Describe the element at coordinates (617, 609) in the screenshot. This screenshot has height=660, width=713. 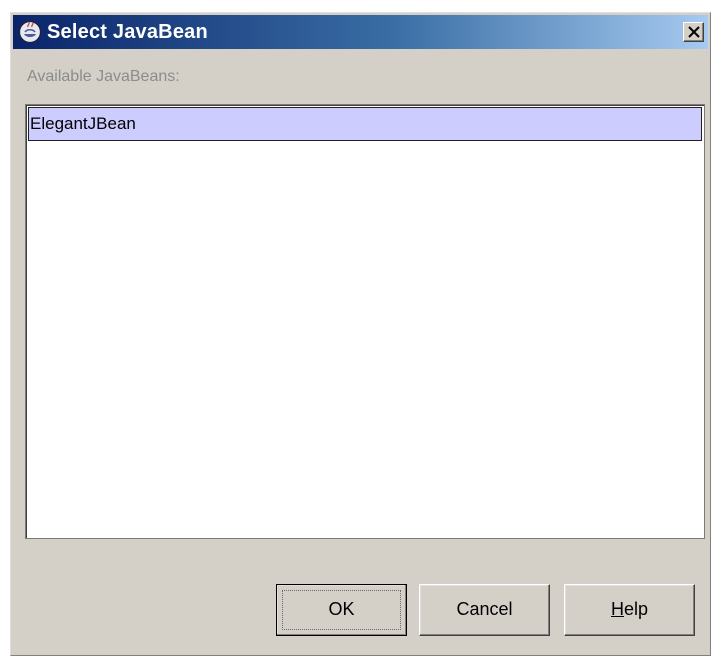
I see `help-mnemonic: H` at that location.